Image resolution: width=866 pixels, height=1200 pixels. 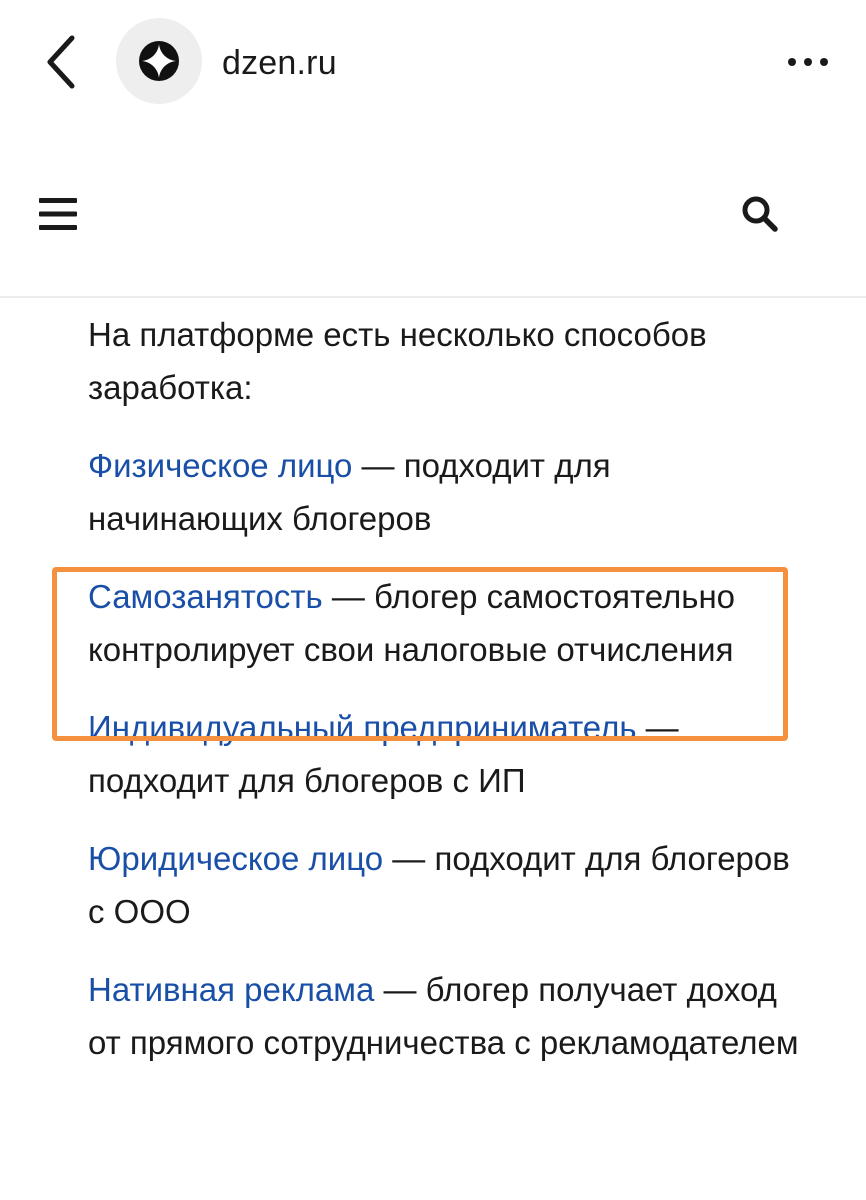 I want to click on hamburger-icon, so click(x=58, y=214).